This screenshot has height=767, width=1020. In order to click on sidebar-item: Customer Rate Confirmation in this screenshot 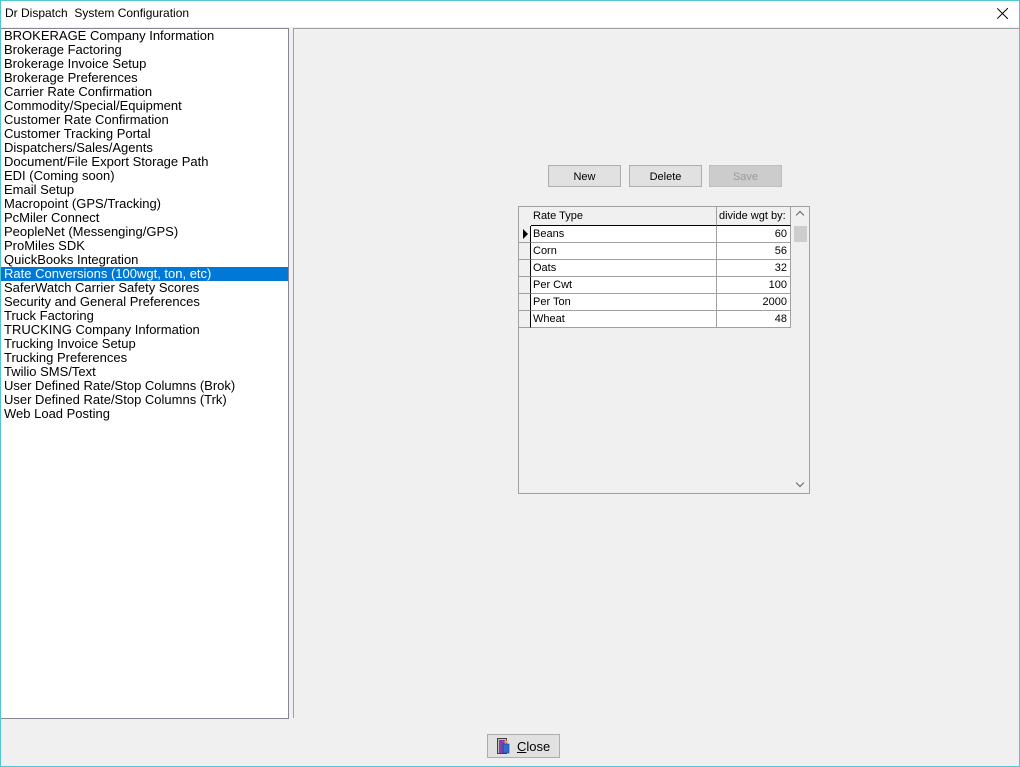, I will do `click(144, 120)`.